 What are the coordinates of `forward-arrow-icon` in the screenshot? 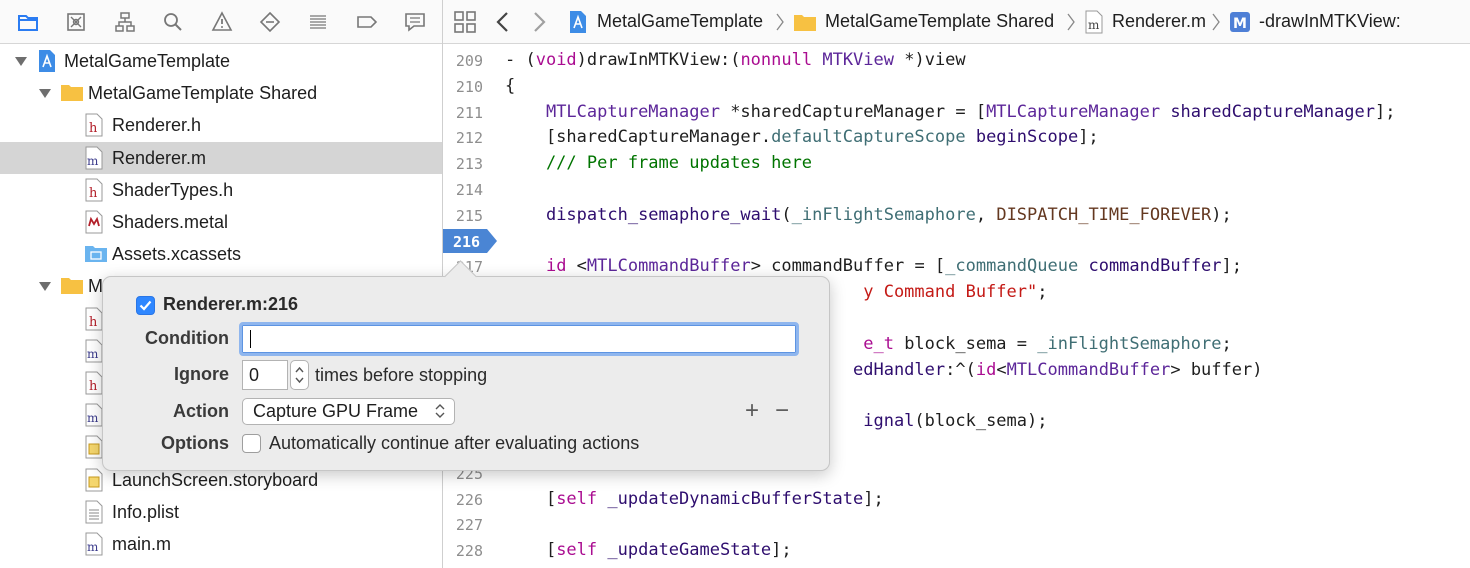 It's located at (539, 21).